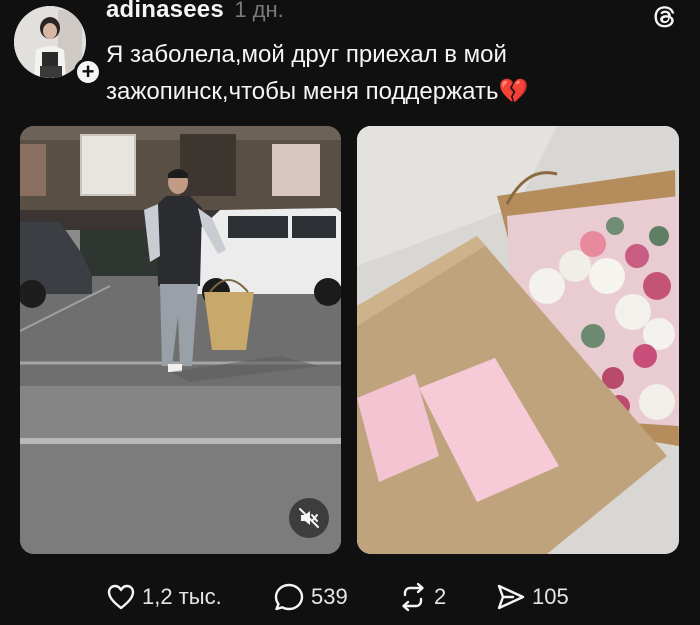 Image resolution: width=700 pixels, height=625 pixels. Describe the element at coordinates (165, 11) in the screenshot. I see `username-link: adinasees` at that location.